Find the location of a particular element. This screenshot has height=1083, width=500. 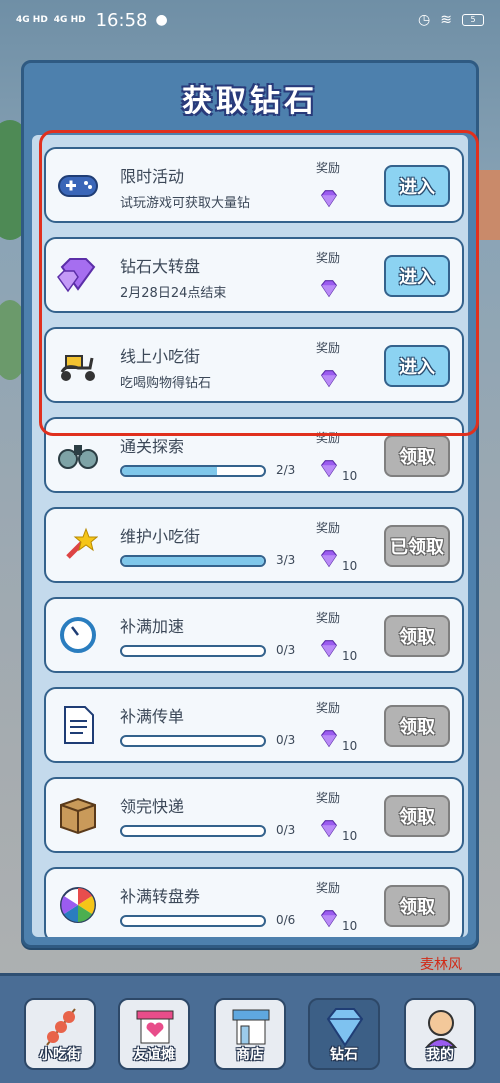

task-card: 补满传单 0/3 奖励 10 领取 is located at coordinates (254, 725).